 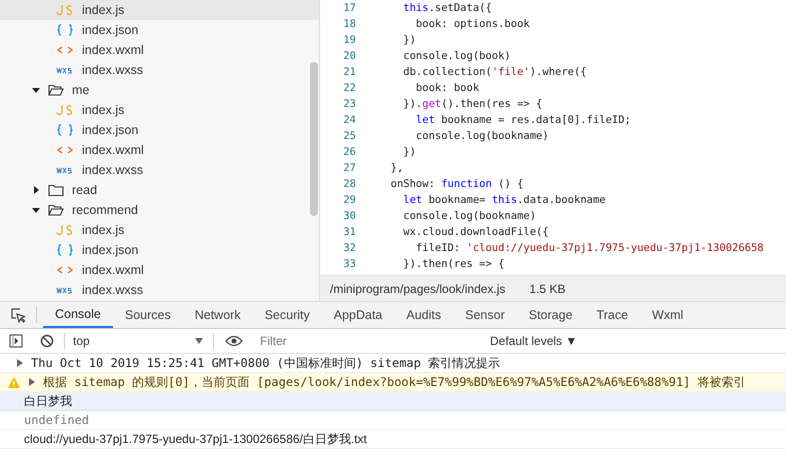 I want to click on line-number: 29, so click(x=349, y=200).